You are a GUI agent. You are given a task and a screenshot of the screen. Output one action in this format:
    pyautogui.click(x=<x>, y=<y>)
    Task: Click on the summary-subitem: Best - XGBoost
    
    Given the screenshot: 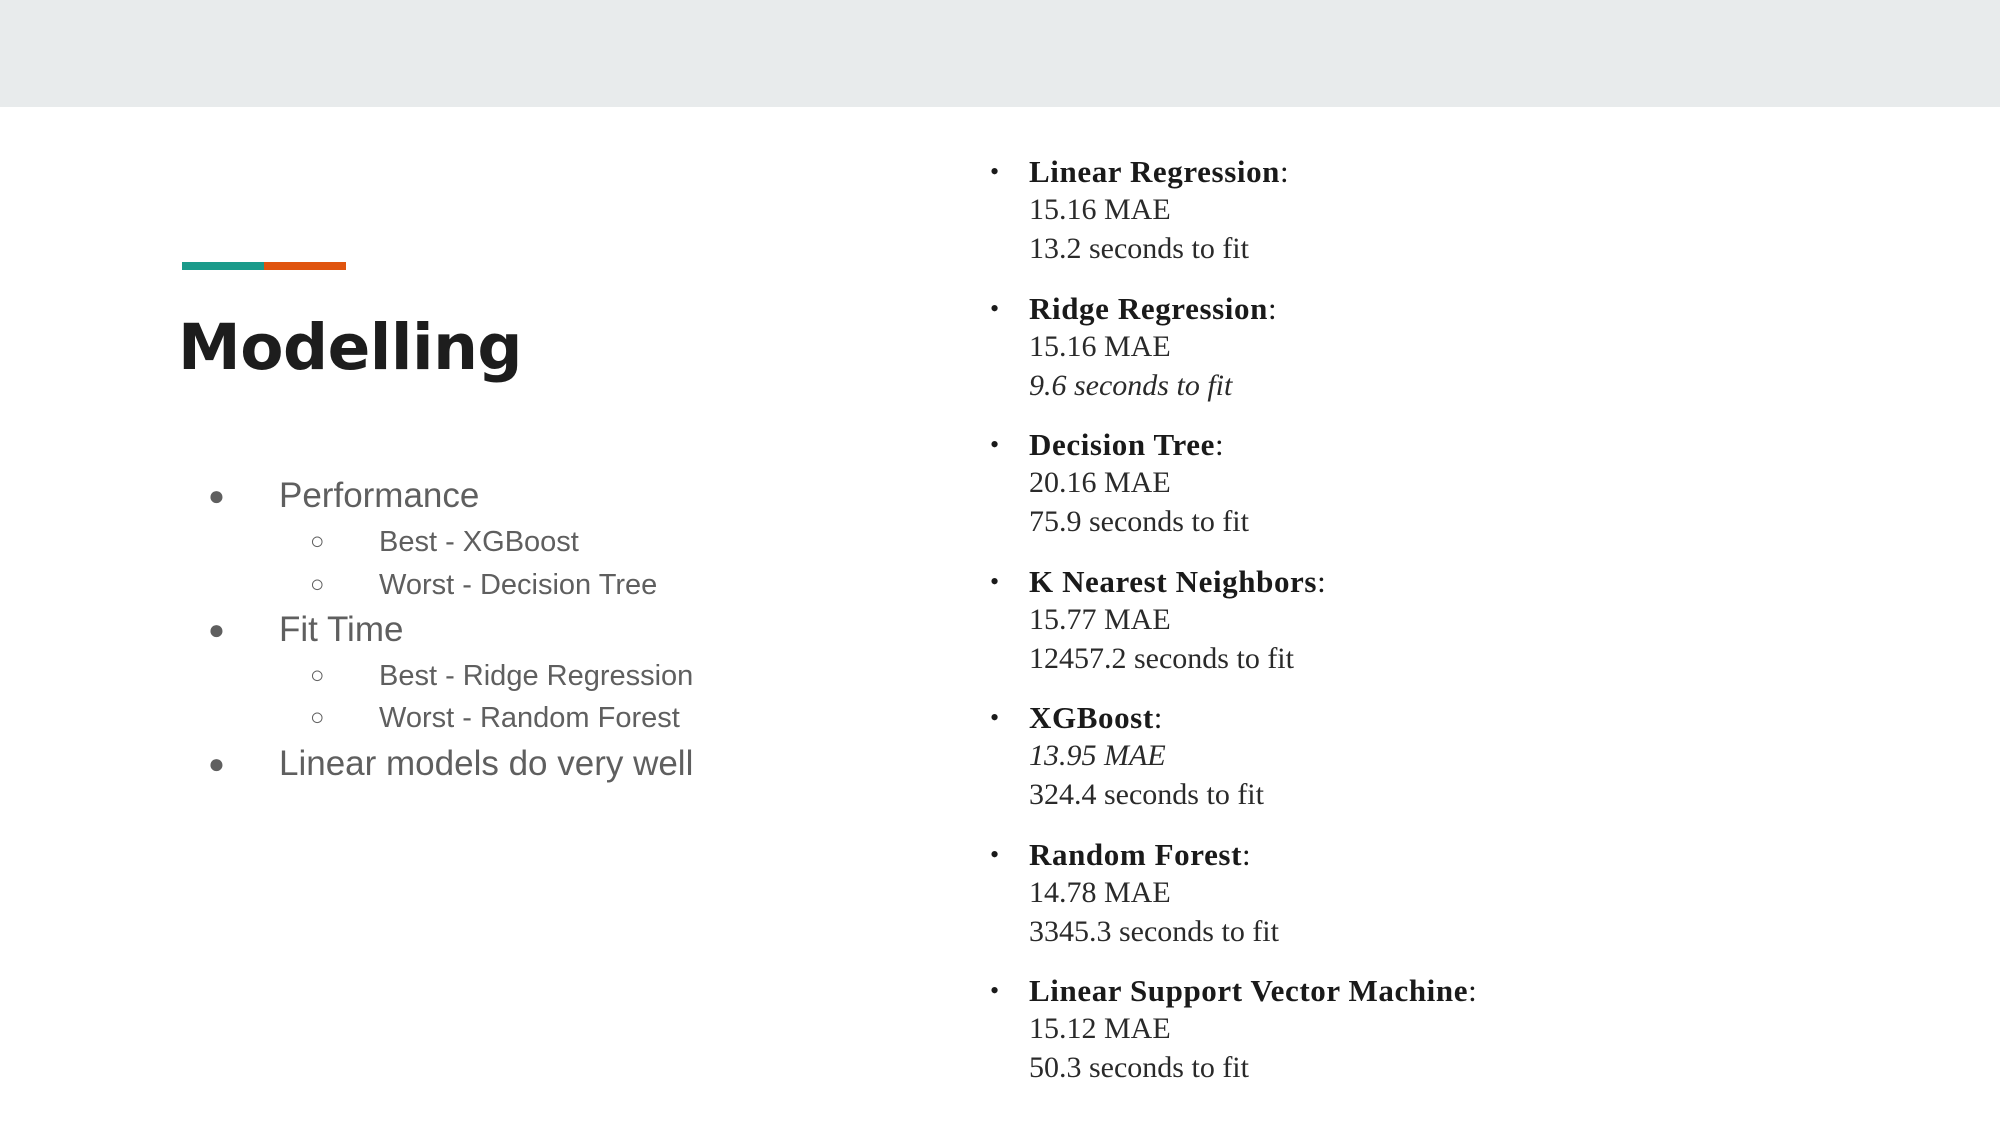 What is the action you would take?
    pyautogui.click(x=479, y=542)
    